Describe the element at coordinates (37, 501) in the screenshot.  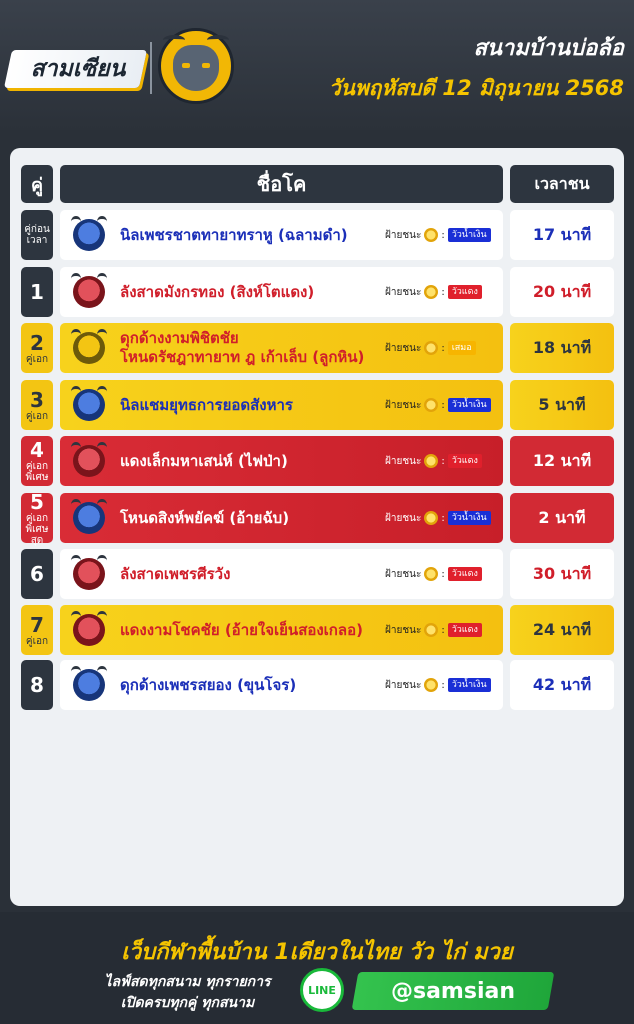
I see `pair-number-value: 5` at that location.